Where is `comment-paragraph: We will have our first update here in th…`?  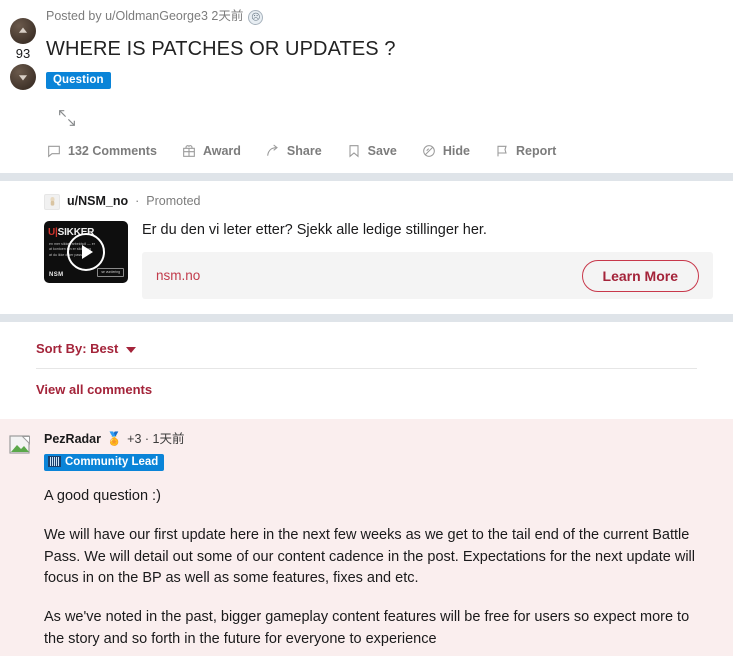
comment-paragraph: We will have our first update here in th… is located at coordinates (369, 557).